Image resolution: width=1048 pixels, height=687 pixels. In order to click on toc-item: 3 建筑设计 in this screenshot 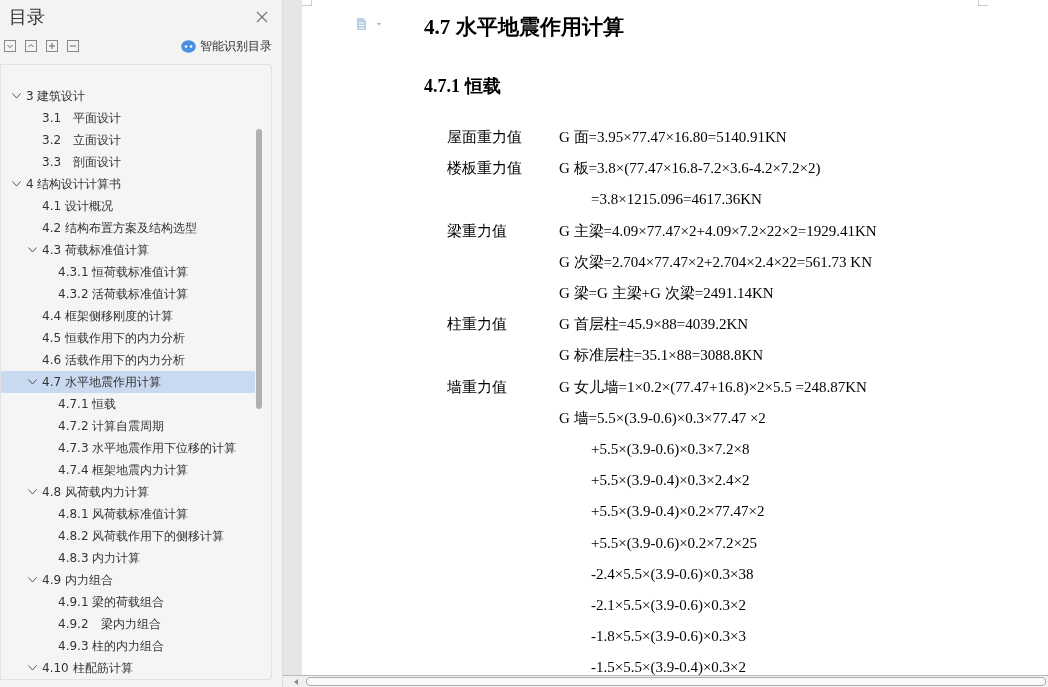, I will do `click(128, 96)`.